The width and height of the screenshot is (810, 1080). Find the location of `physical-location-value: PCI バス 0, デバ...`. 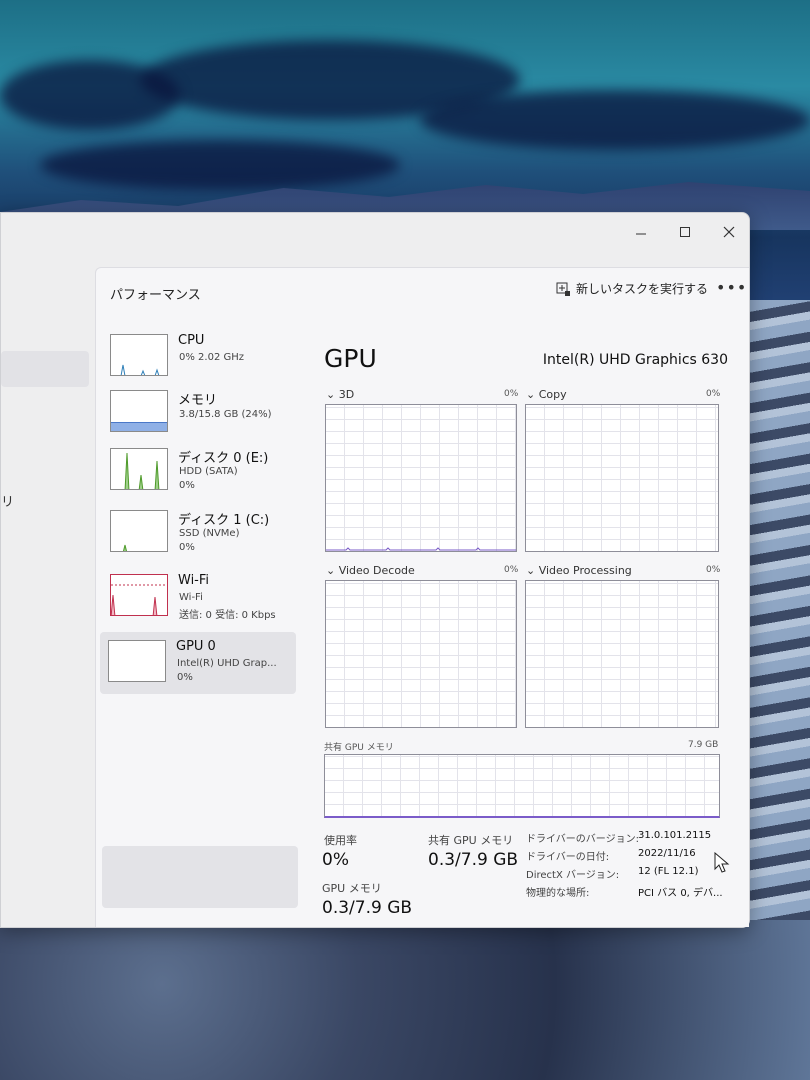

physical-location-value: PCI バス 0, デバ... is located at coordinates (680, 893).